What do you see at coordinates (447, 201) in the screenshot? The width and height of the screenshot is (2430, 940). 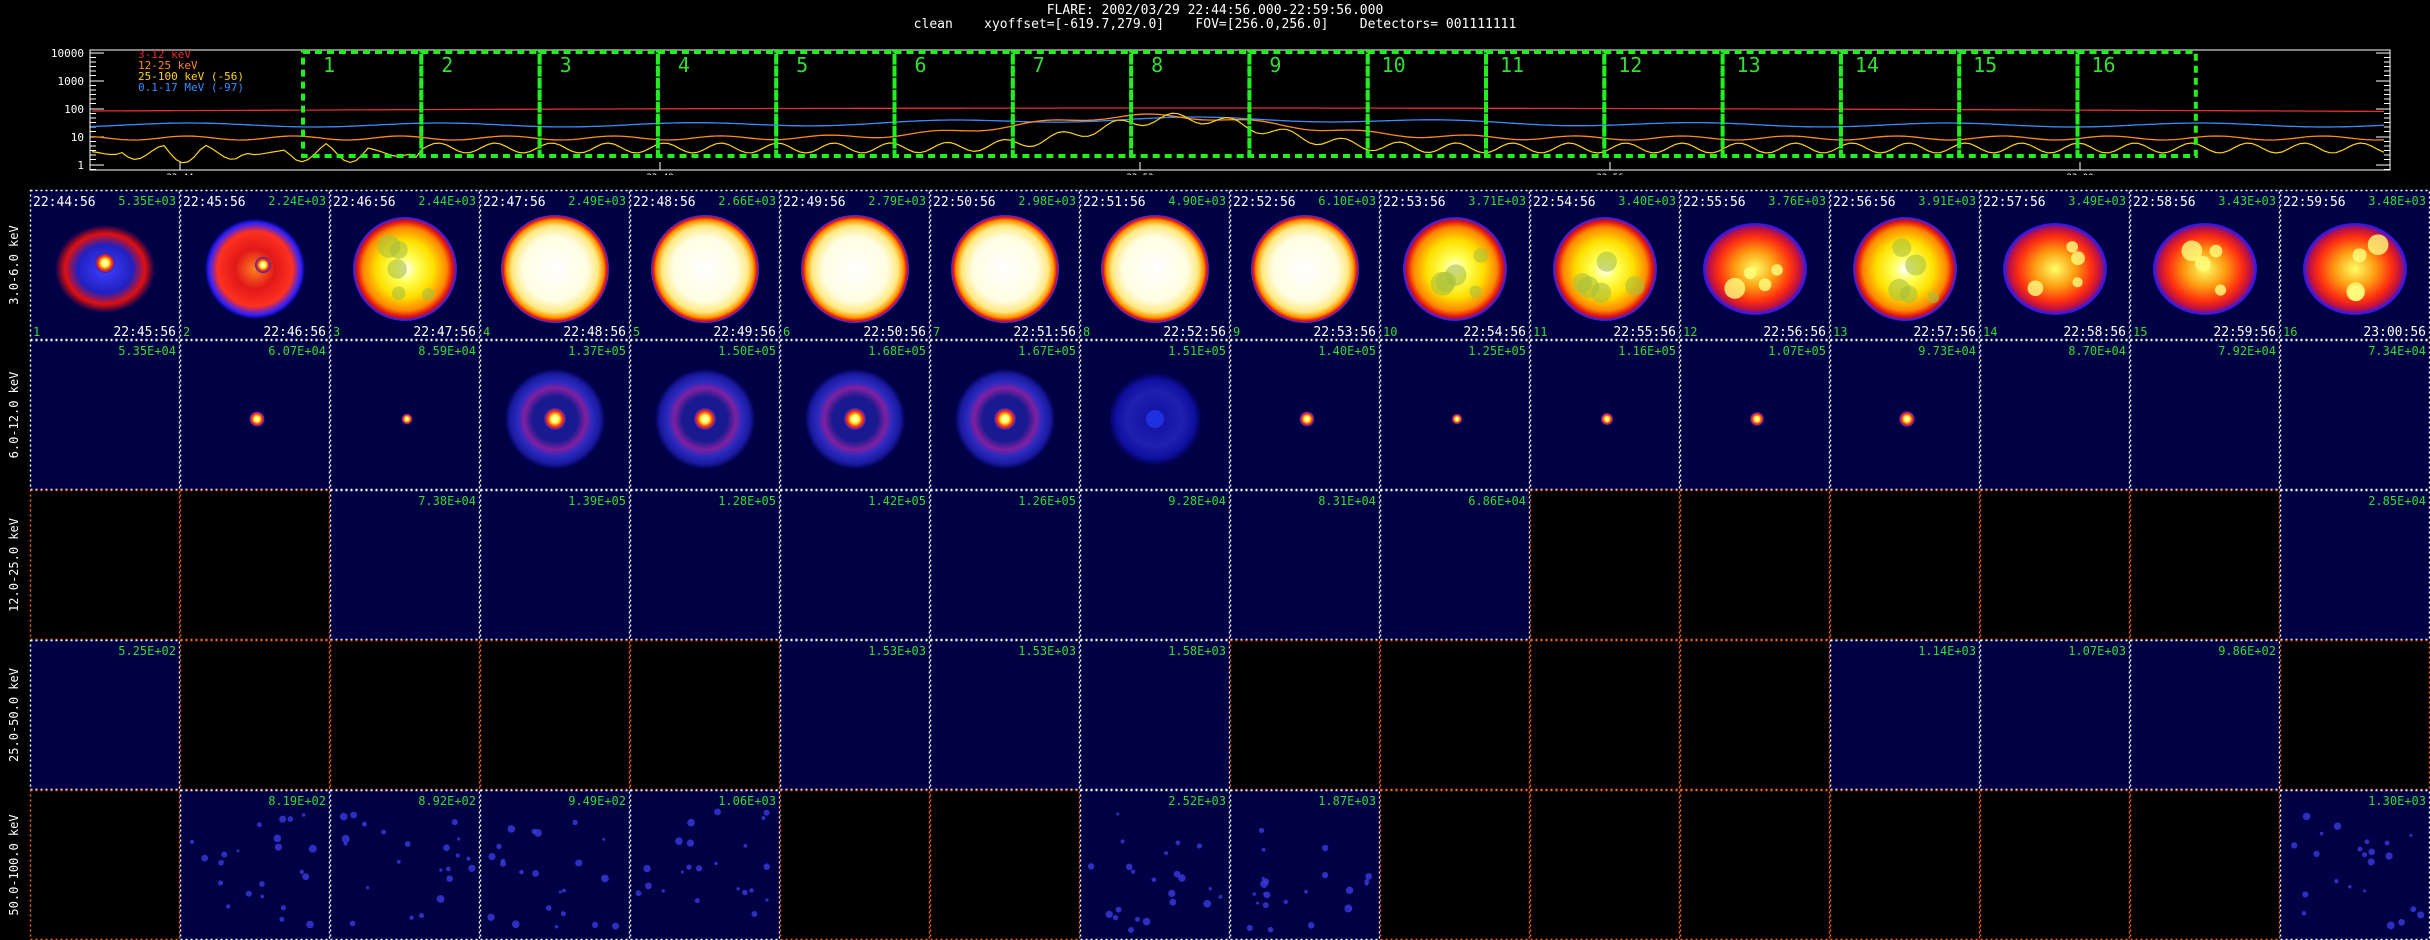 I see `panel-max-value: 2.44E+03` at bounding box center [447, 201].